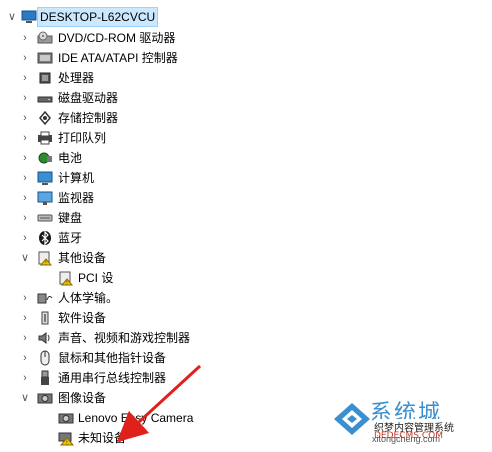 The width and height of the screenshot is (492, 452). I want to click on tree-item-label: DVD/CD-ROM 驱动器, so click(117, 38).